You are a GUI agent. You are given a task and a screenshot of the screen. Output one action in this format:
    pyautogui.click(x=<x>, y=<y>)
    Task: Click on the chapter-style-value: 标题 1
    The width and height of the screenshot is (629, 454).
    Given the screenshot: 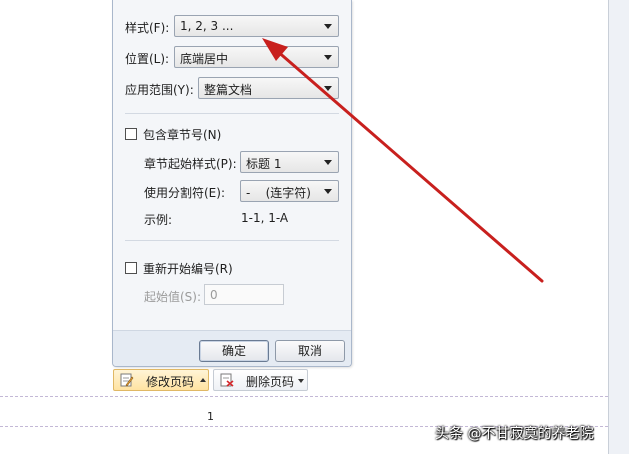 What is the action you would take?
    pyautogui.click(x=264, y=164)
    